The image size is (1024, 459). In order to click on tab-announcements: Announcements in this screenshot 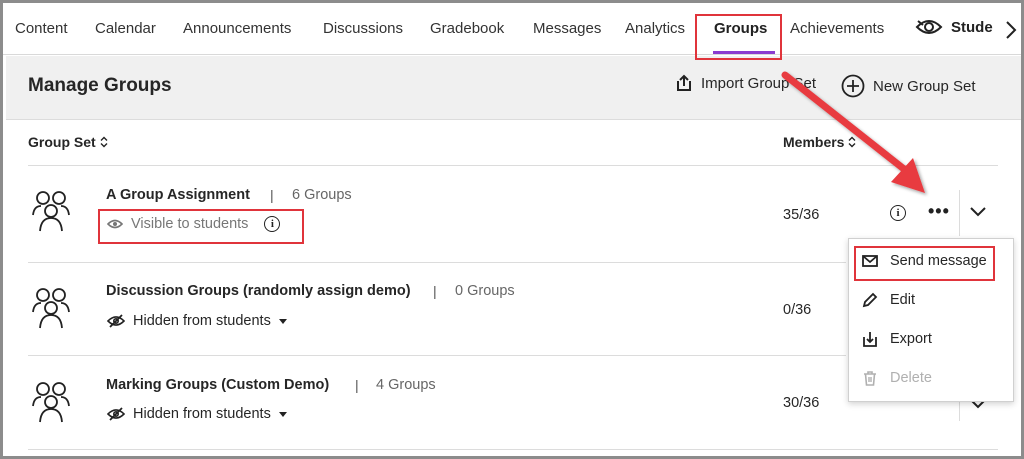, I will do `click(237, 28)`.